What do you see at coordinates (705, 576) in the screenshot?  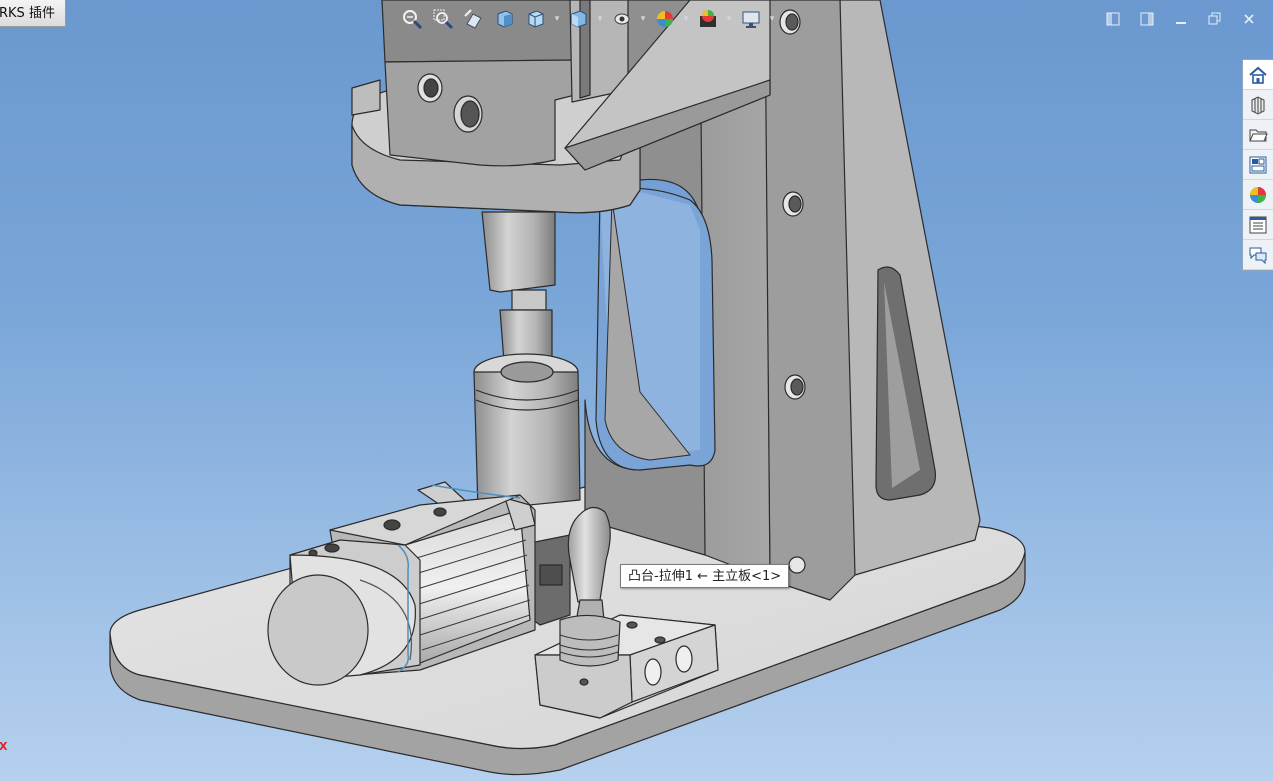 I see `selection-tooltip: 凸台-拉伸1 ← 主立板<1>` at bounding box center [705, 576].